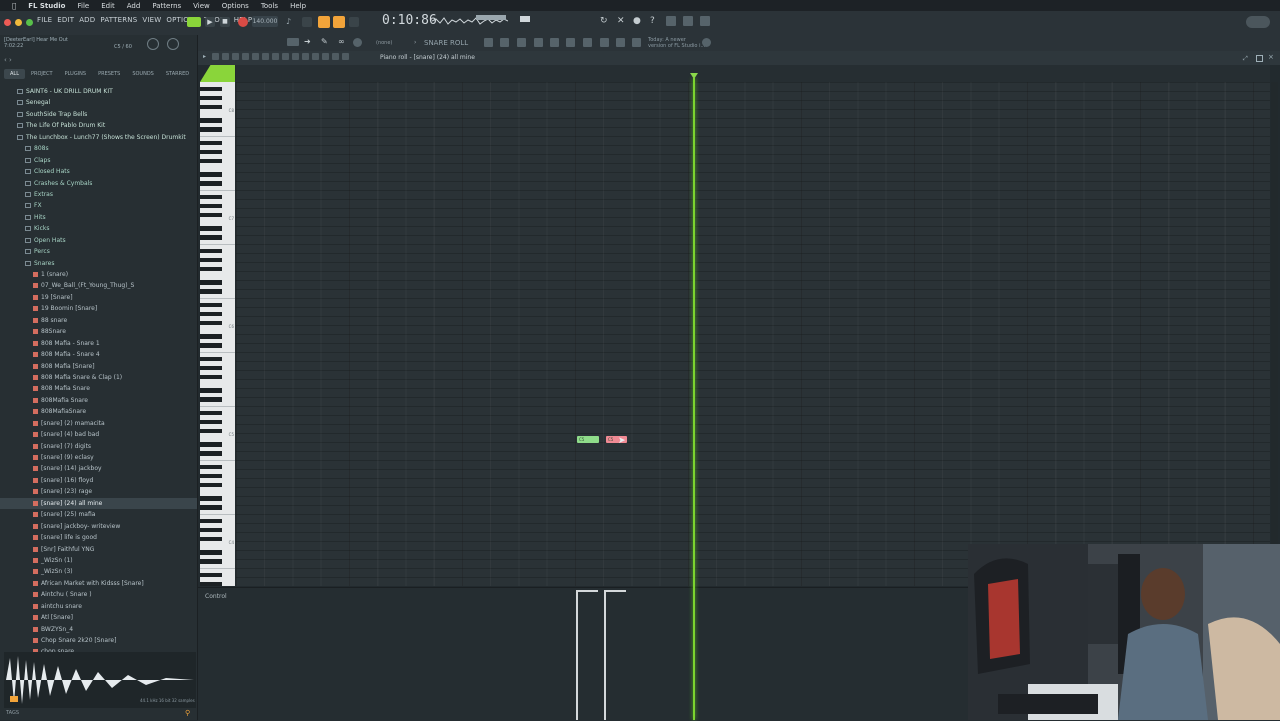  Describe the element at coordinates (98, 377) in the screenshot. I see `browser-file-item: 808 Mafia Snare & Clap (1)` at that location.